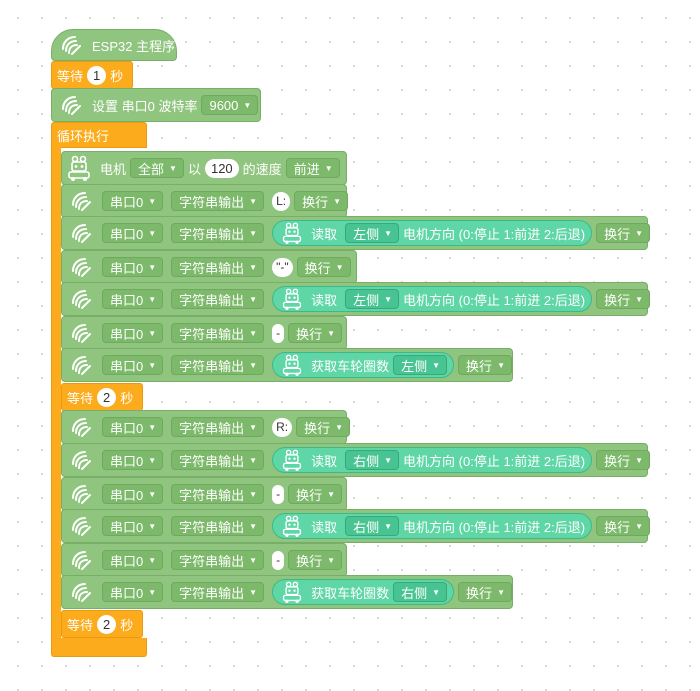 Image resolution: width=700 pixels, height=691 pixels. I want to click on motor-block: 电机 全部 ▼ 以 120 的速度 前进 ▼, so click(204, 168).